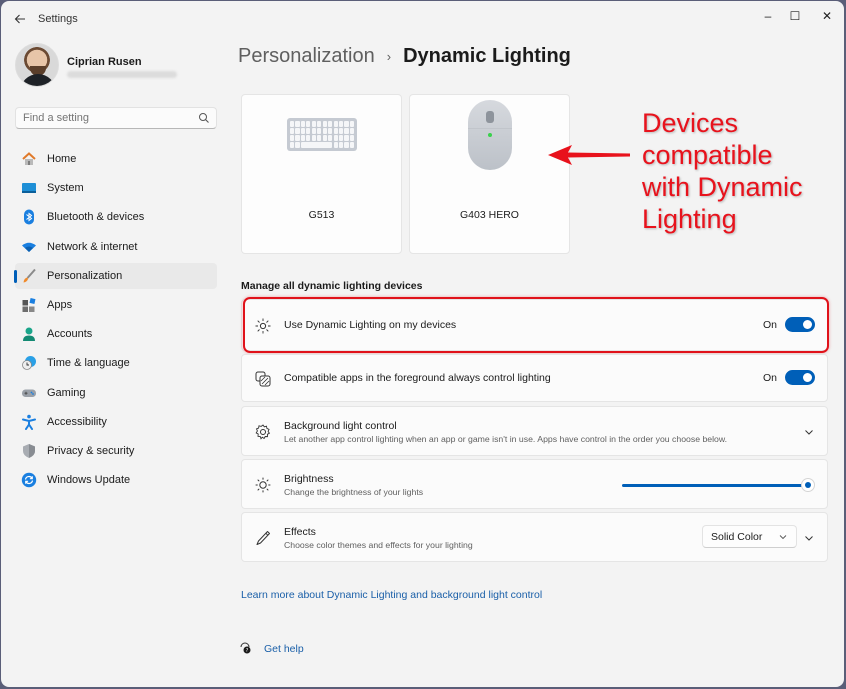 This screenshot has width=846, height=689. What do you see at coordinates (29, 188) in the screenshot?
I see `system-icon` at bounding box center [29, 188].